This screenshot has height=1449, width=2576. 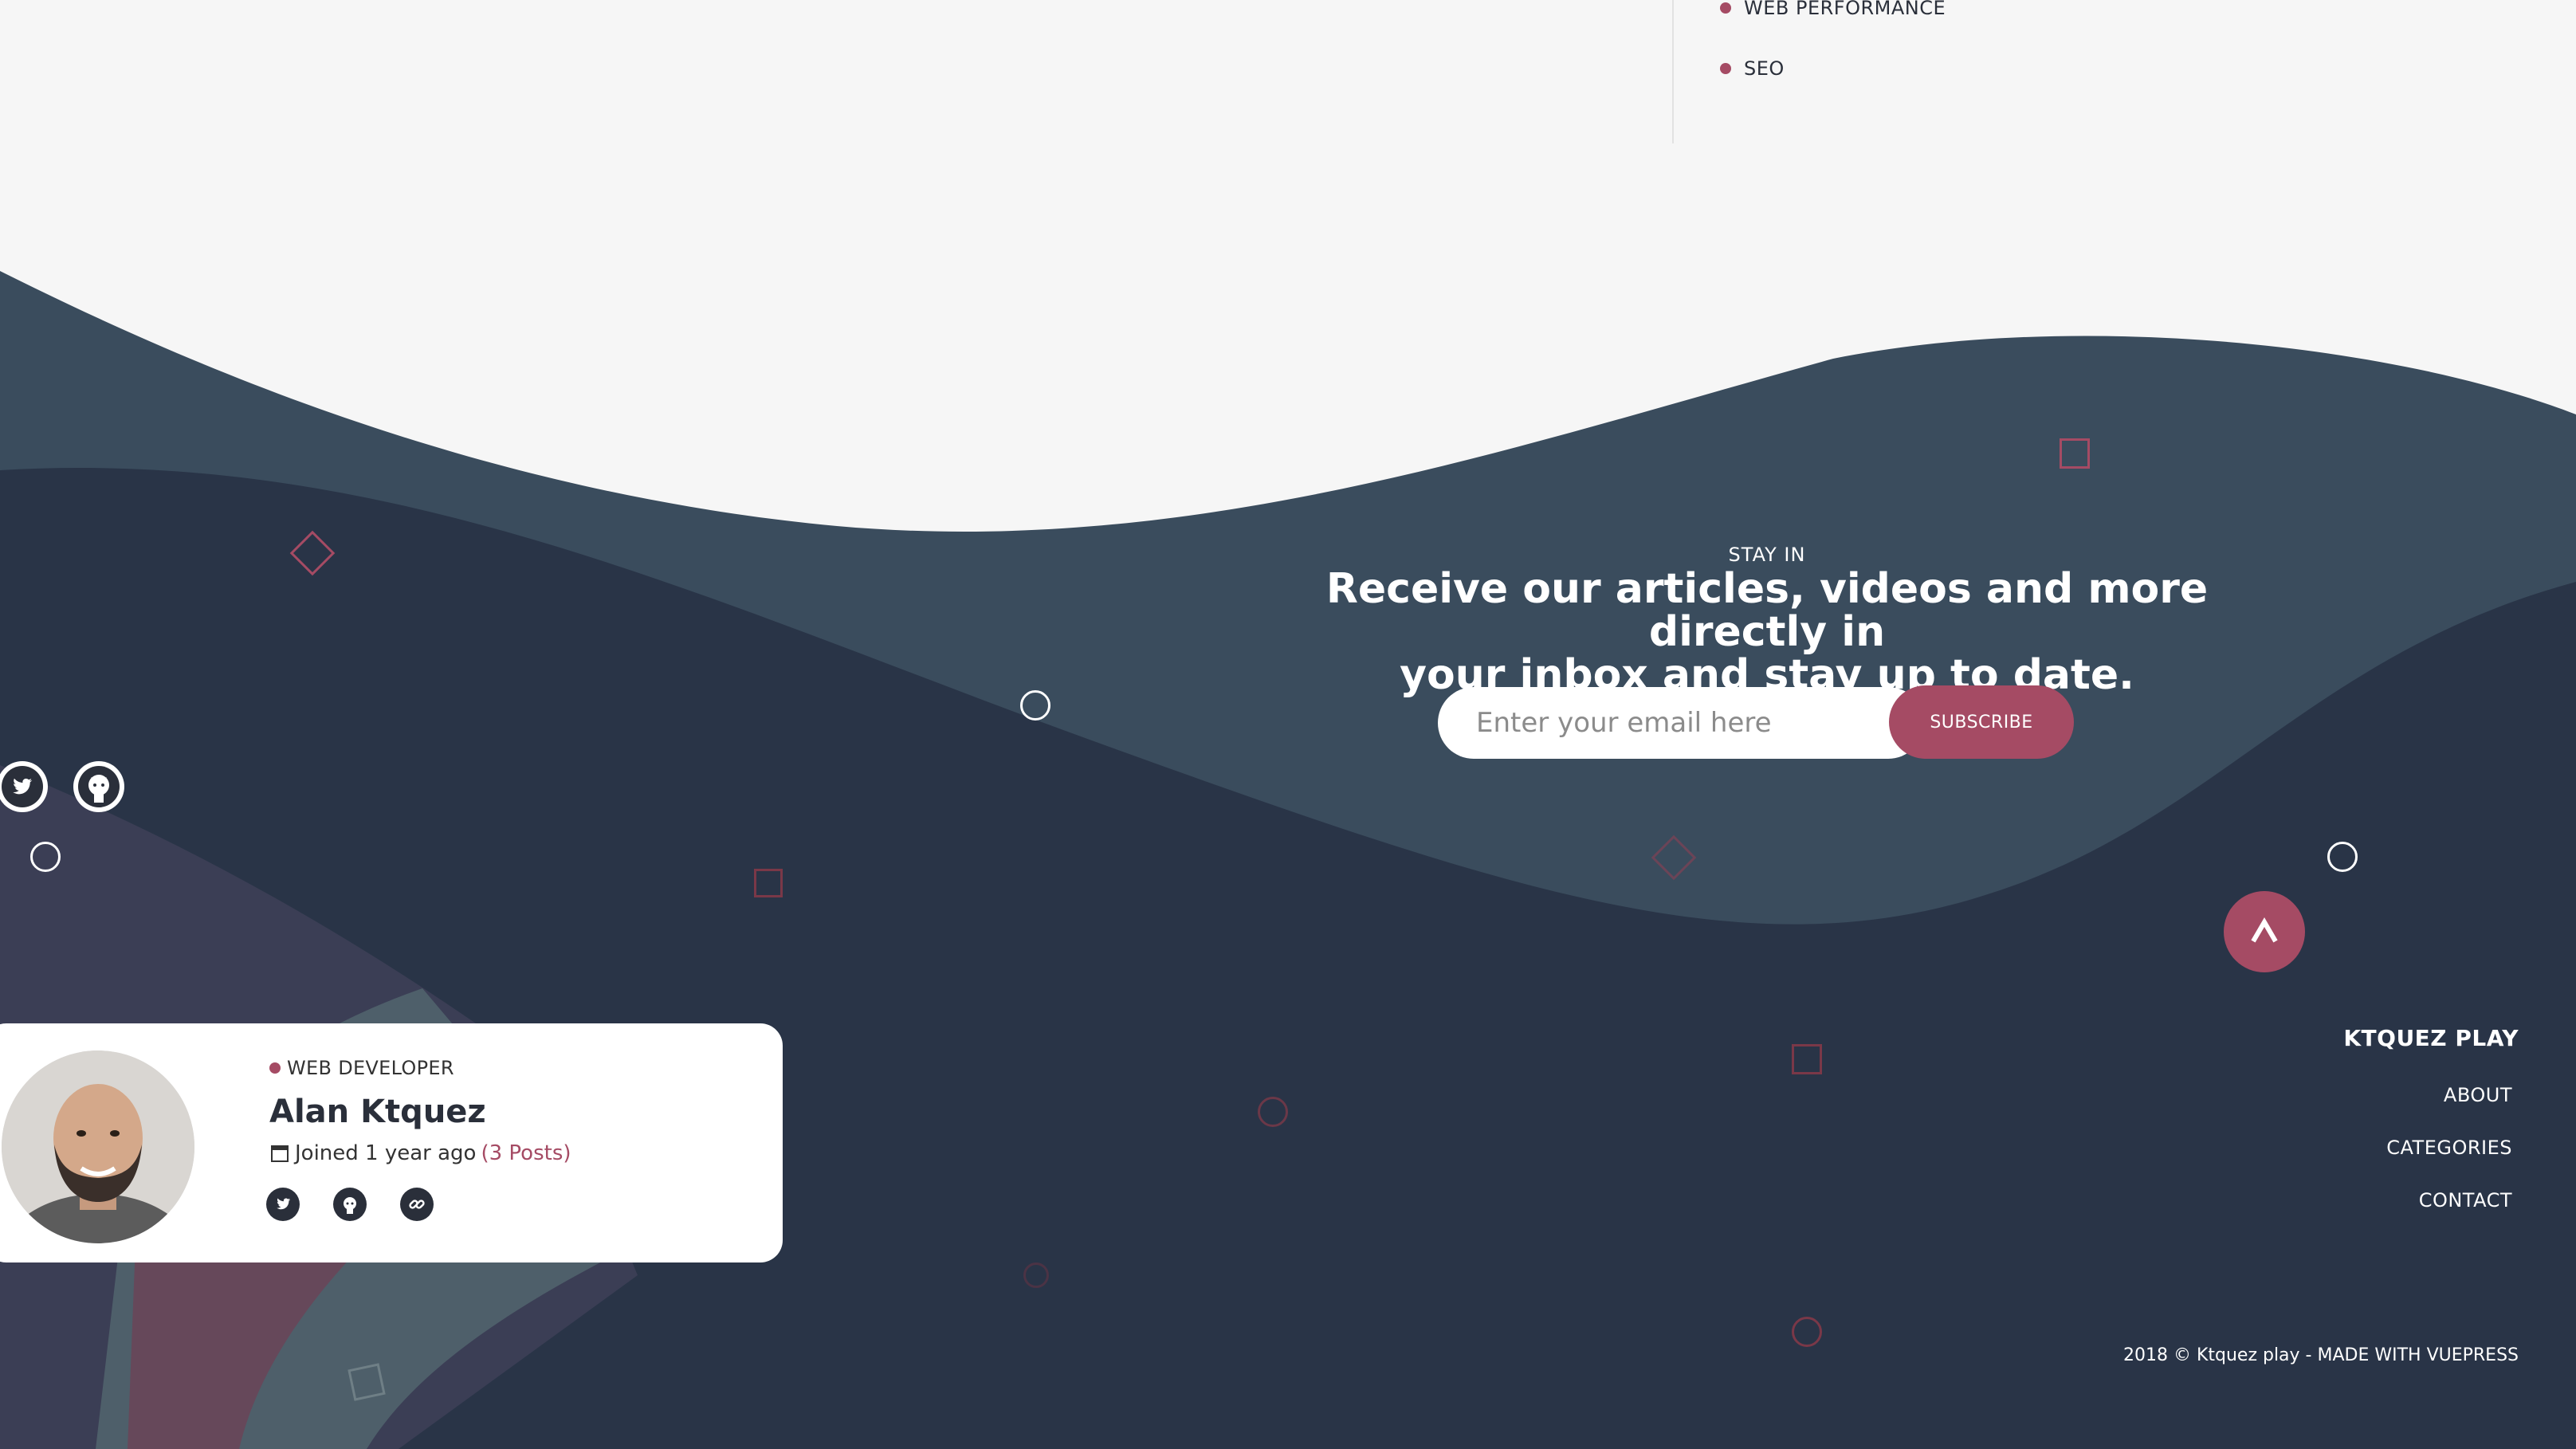 What do you see at coordinates (370, 1068) in the screenshot?
I see `author-role-label: WEB DEVELOPER` at bounding box center [370, 1068].